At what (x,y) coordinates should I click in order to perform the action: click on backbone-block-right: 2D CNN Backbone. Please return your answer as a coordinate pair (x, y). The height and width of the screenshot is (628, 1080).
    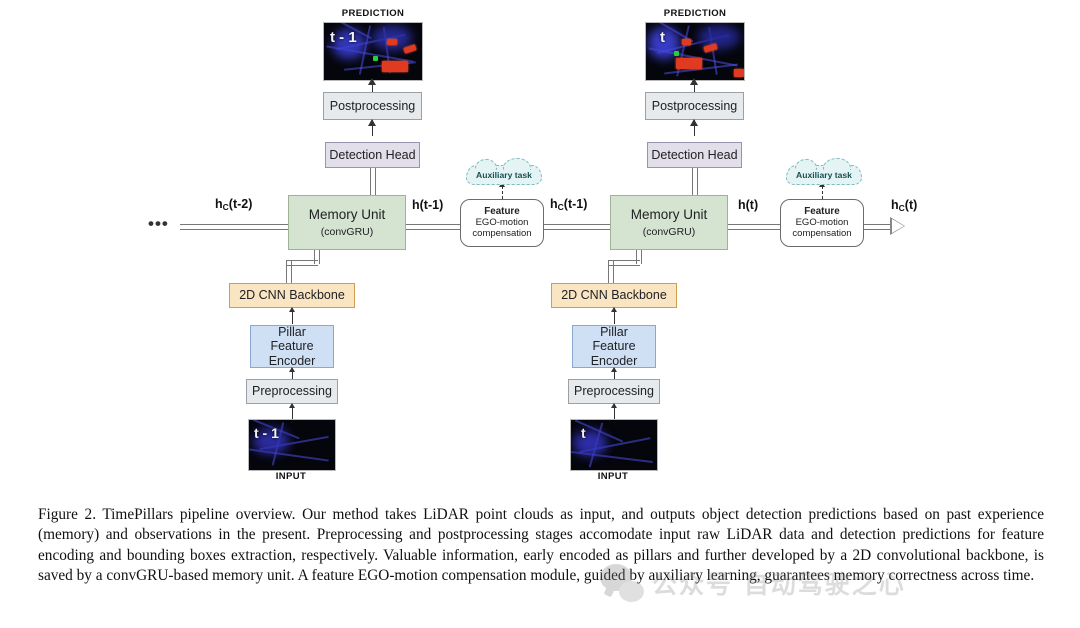
    Looking at the image, I should click on (614, 295).